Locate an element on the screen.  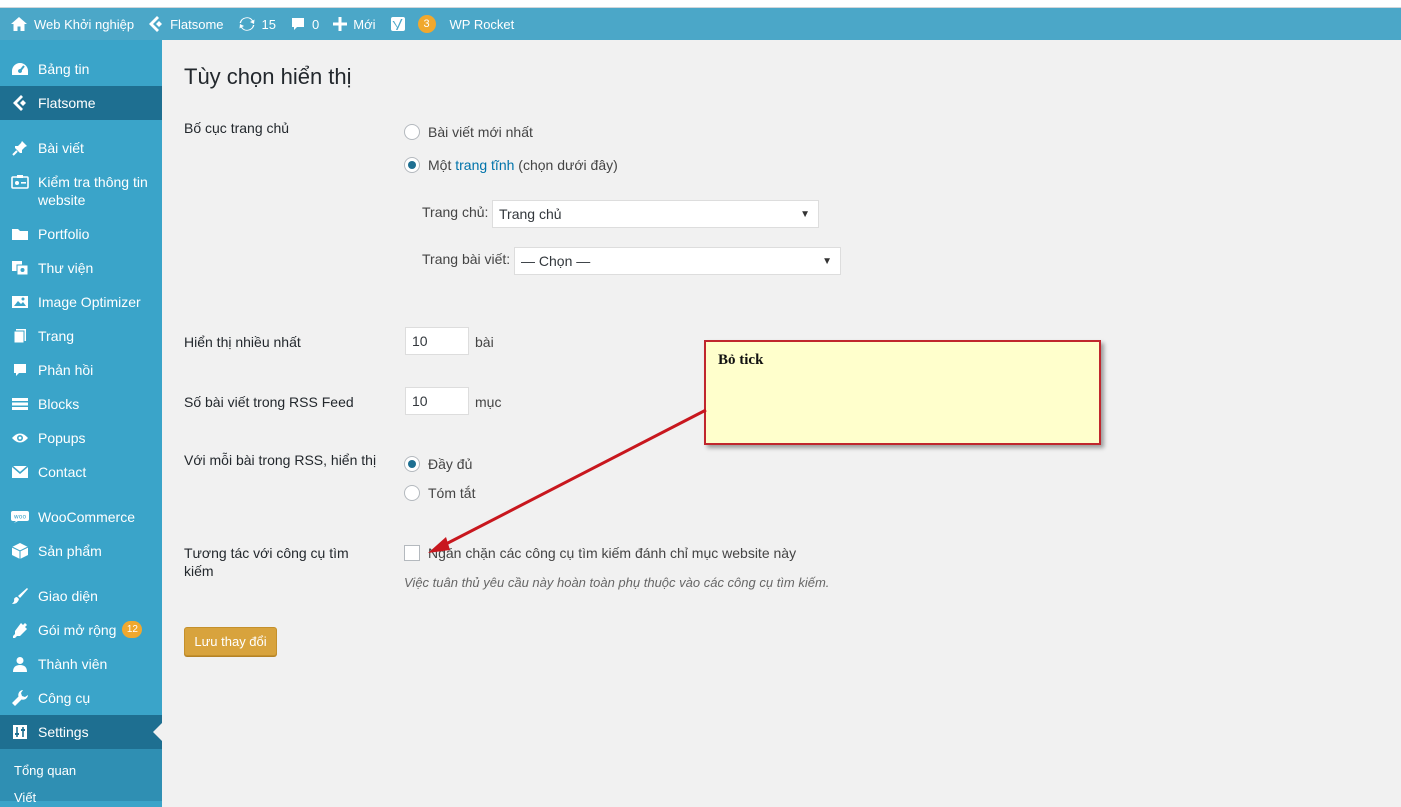
posts-per-page-input is located at coordinates (437, 341).